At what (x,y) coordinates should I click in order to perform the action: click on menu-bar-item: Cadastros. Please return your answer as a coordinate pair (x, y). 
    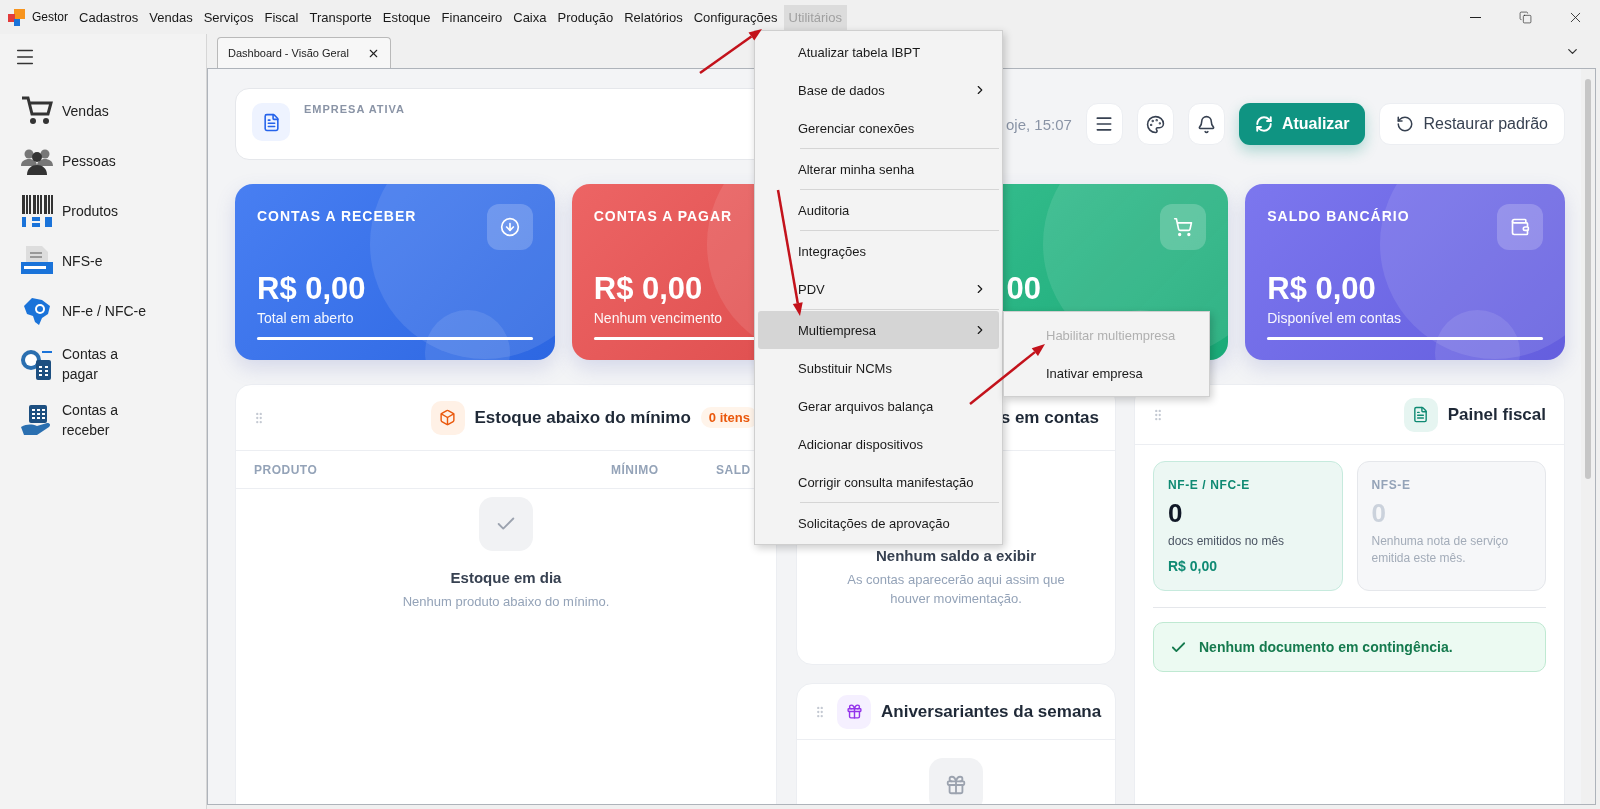
    Looking at the image, I should click on (109, 17).